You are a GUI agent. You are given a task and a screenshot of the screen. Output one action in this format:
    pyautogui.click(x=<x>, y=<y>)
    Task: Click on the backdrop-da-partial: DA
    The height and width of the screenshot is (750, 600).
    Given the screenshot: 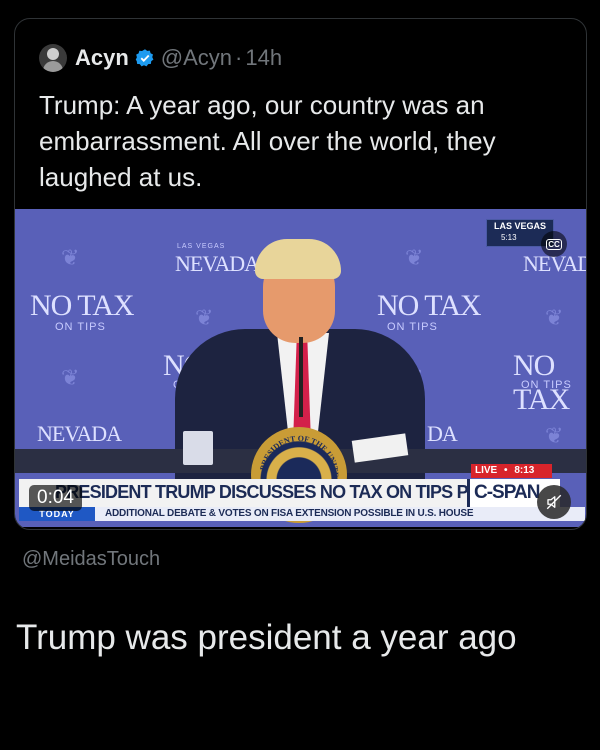 What is the action you would take?
    pyautogui.click(x=442, y=433)
    